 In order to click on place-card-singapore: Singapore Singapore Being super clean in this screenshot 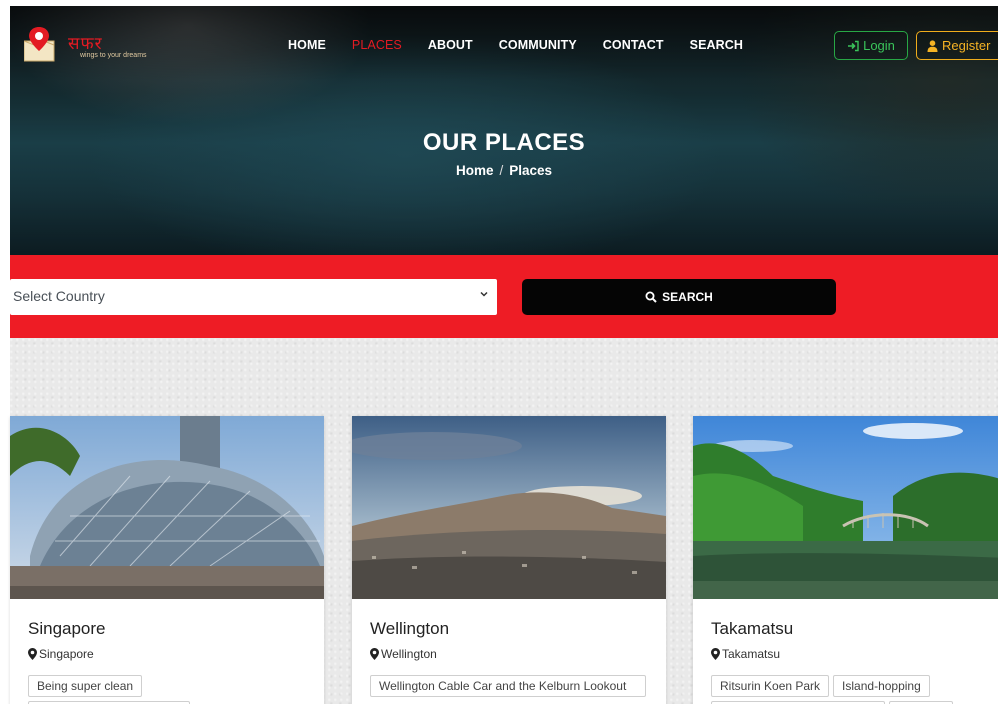, I will do `click(167, 560)`.